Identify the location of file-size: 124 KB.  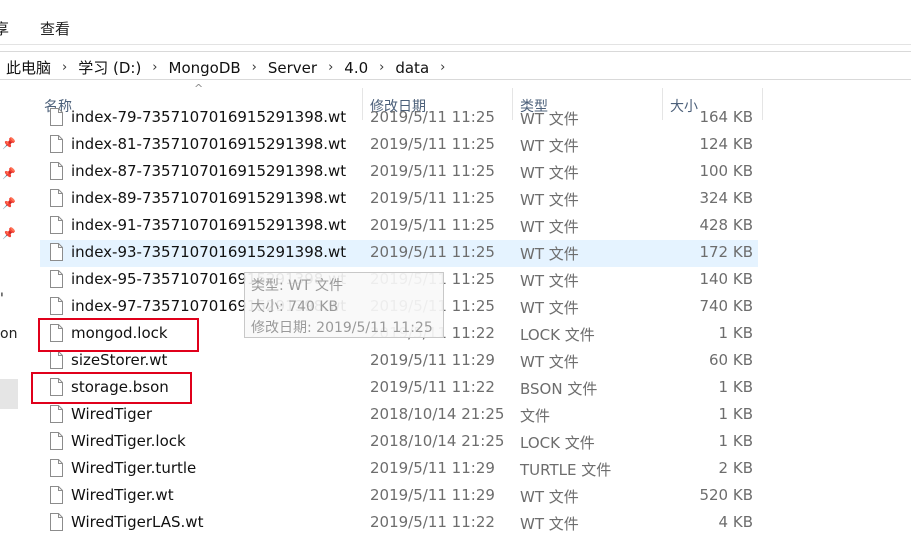
(726, 144).